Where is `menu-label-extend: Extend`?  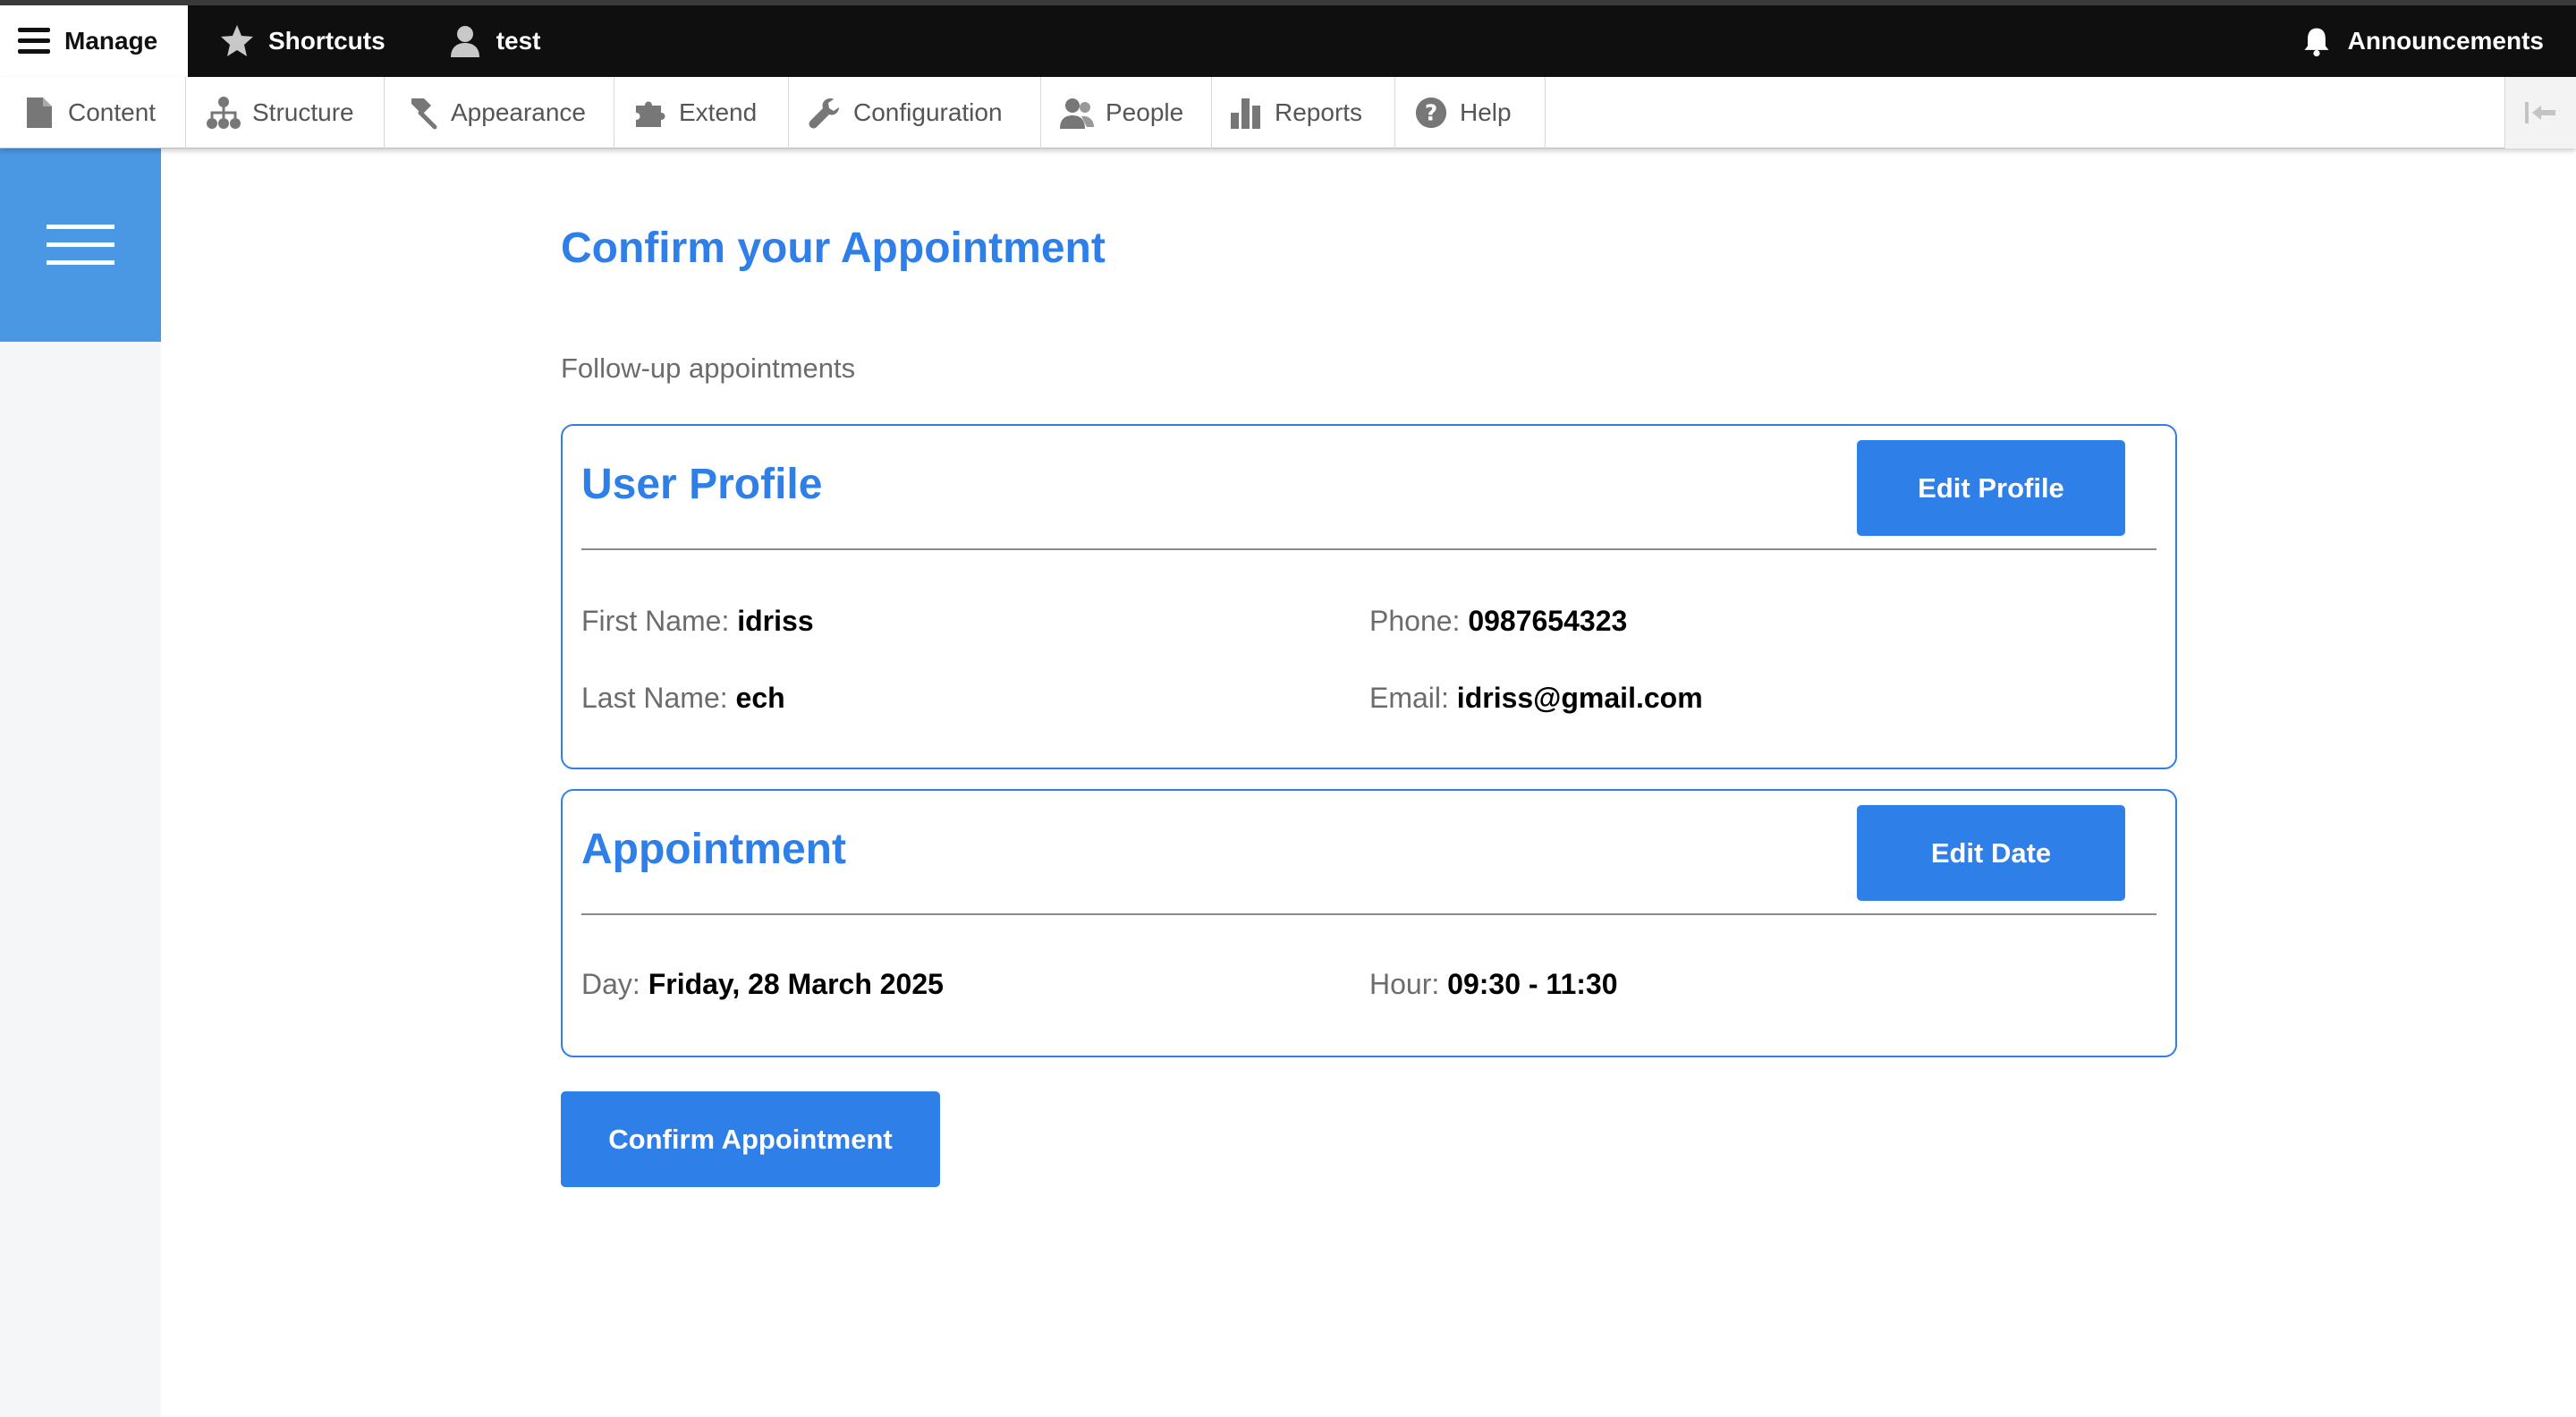
menu-label-extend: Extend is located at coordinates (718, 112).